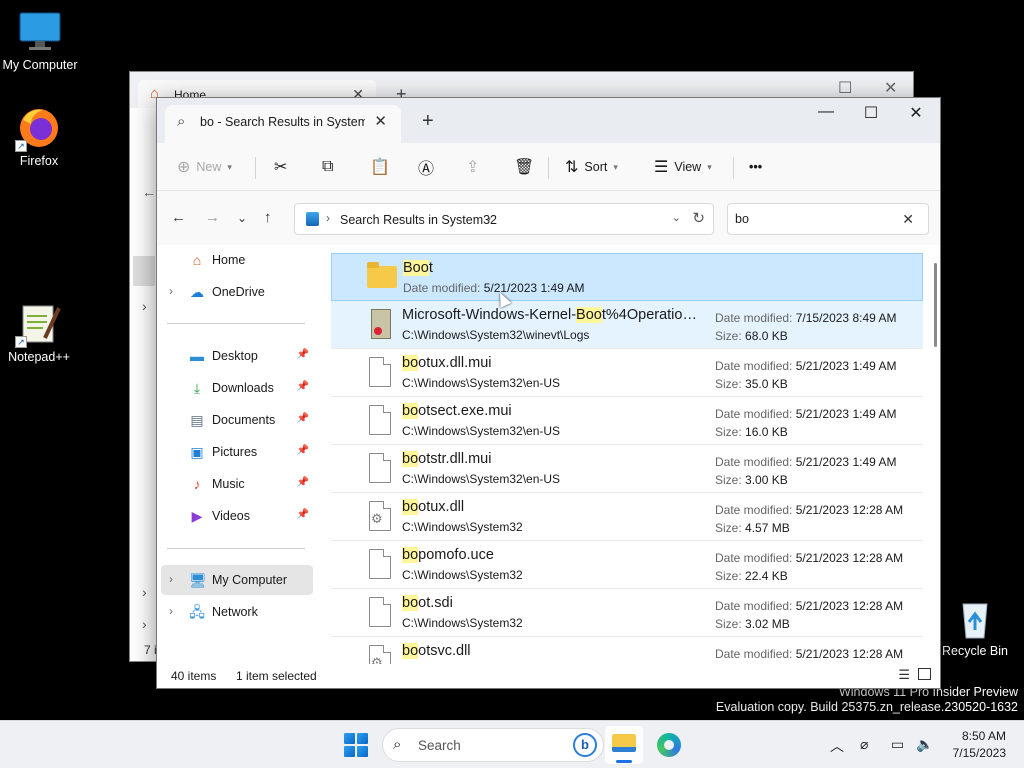 This screenshot has width=1024, height=768. I want to click on sidebar-item-label: Music, so click(228, 484).